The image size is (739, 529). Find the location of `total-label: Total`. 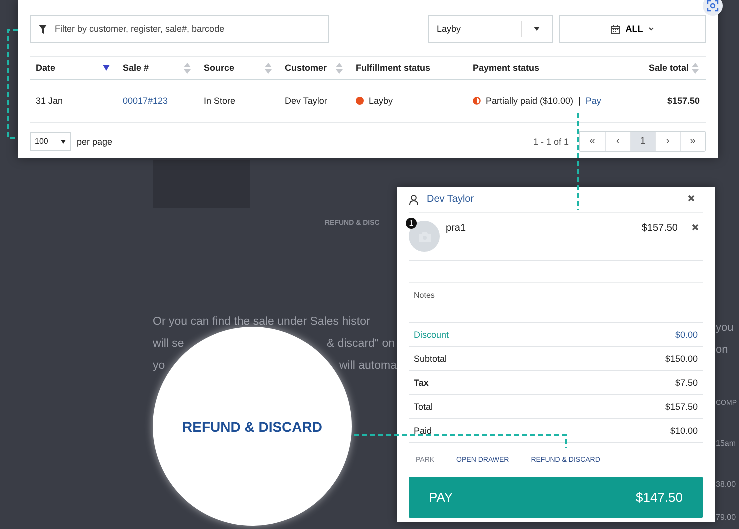

total-label: Total is located at coordinates (424, 407).